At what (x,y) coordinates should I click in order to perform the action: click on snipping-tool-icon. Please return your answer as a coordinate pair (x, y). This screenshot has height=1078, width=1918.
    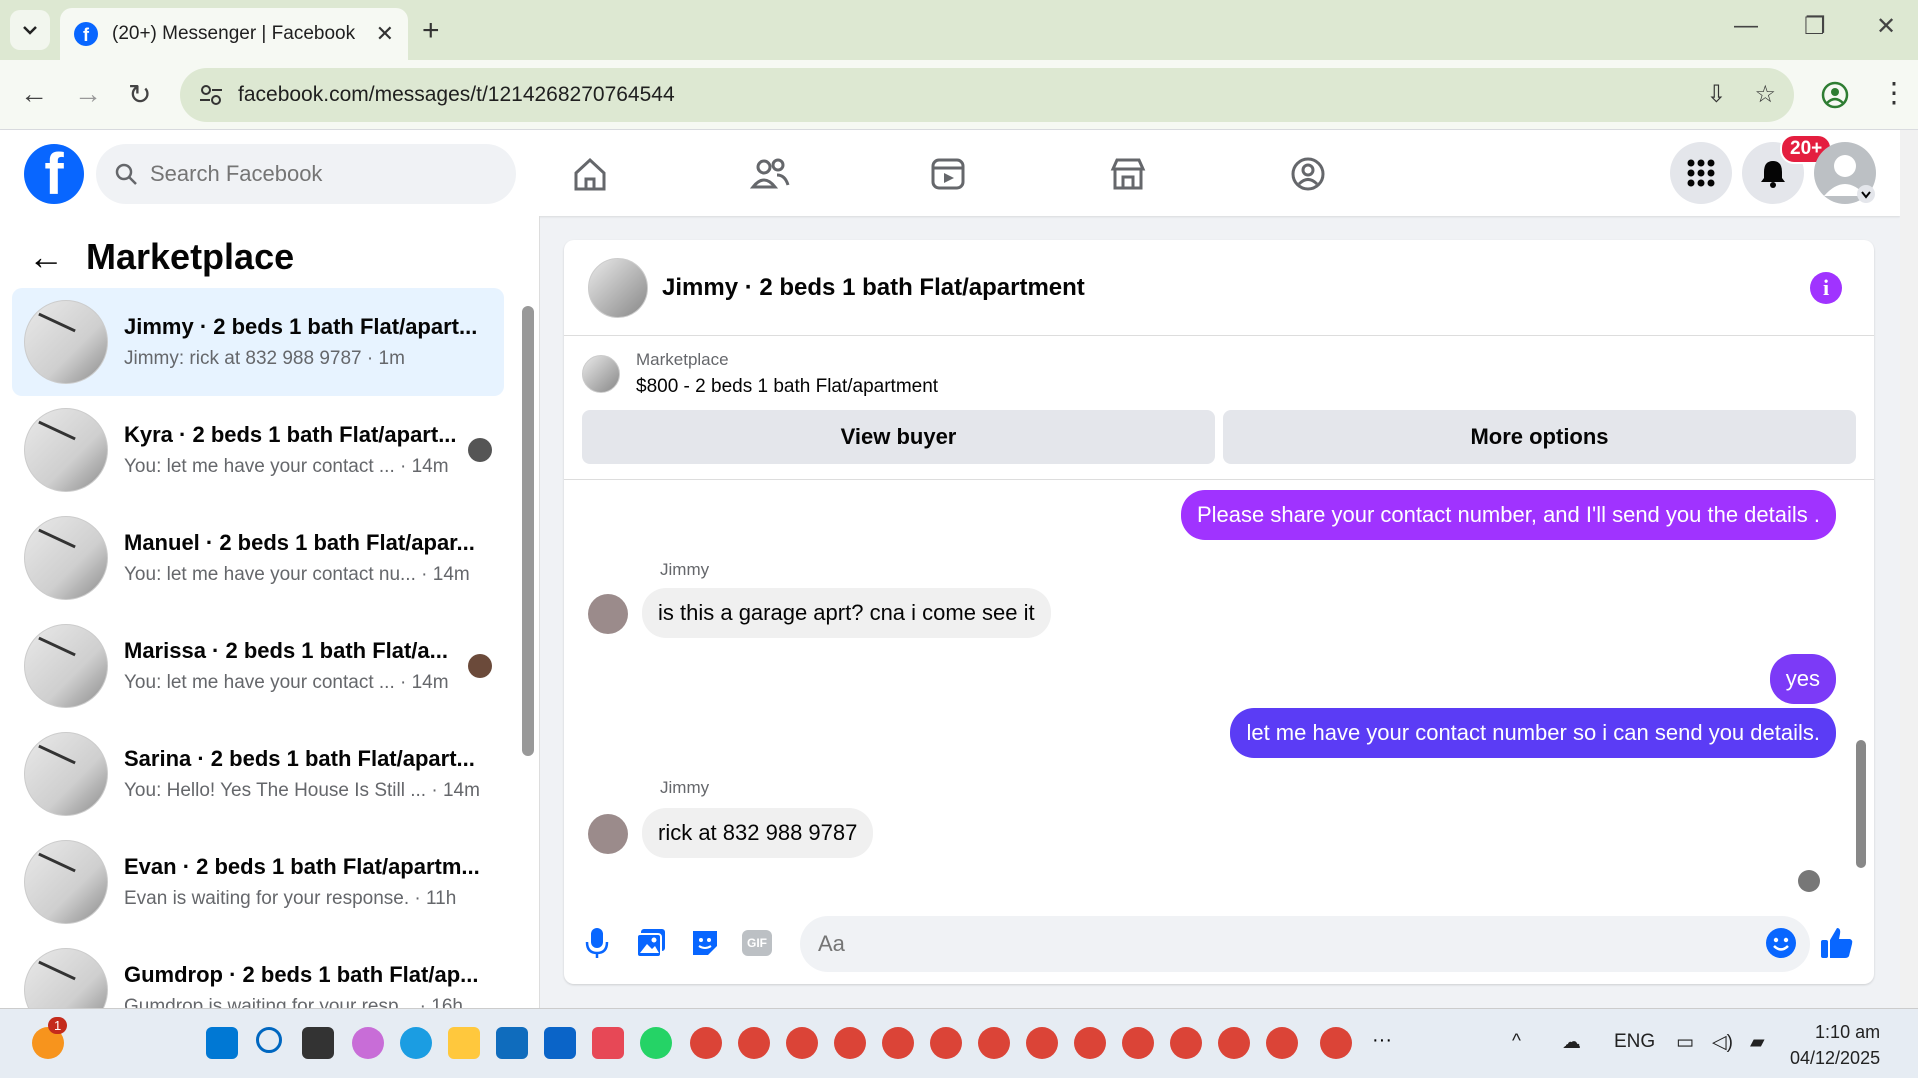
    Looking at the image, I should click on (608, 1043).